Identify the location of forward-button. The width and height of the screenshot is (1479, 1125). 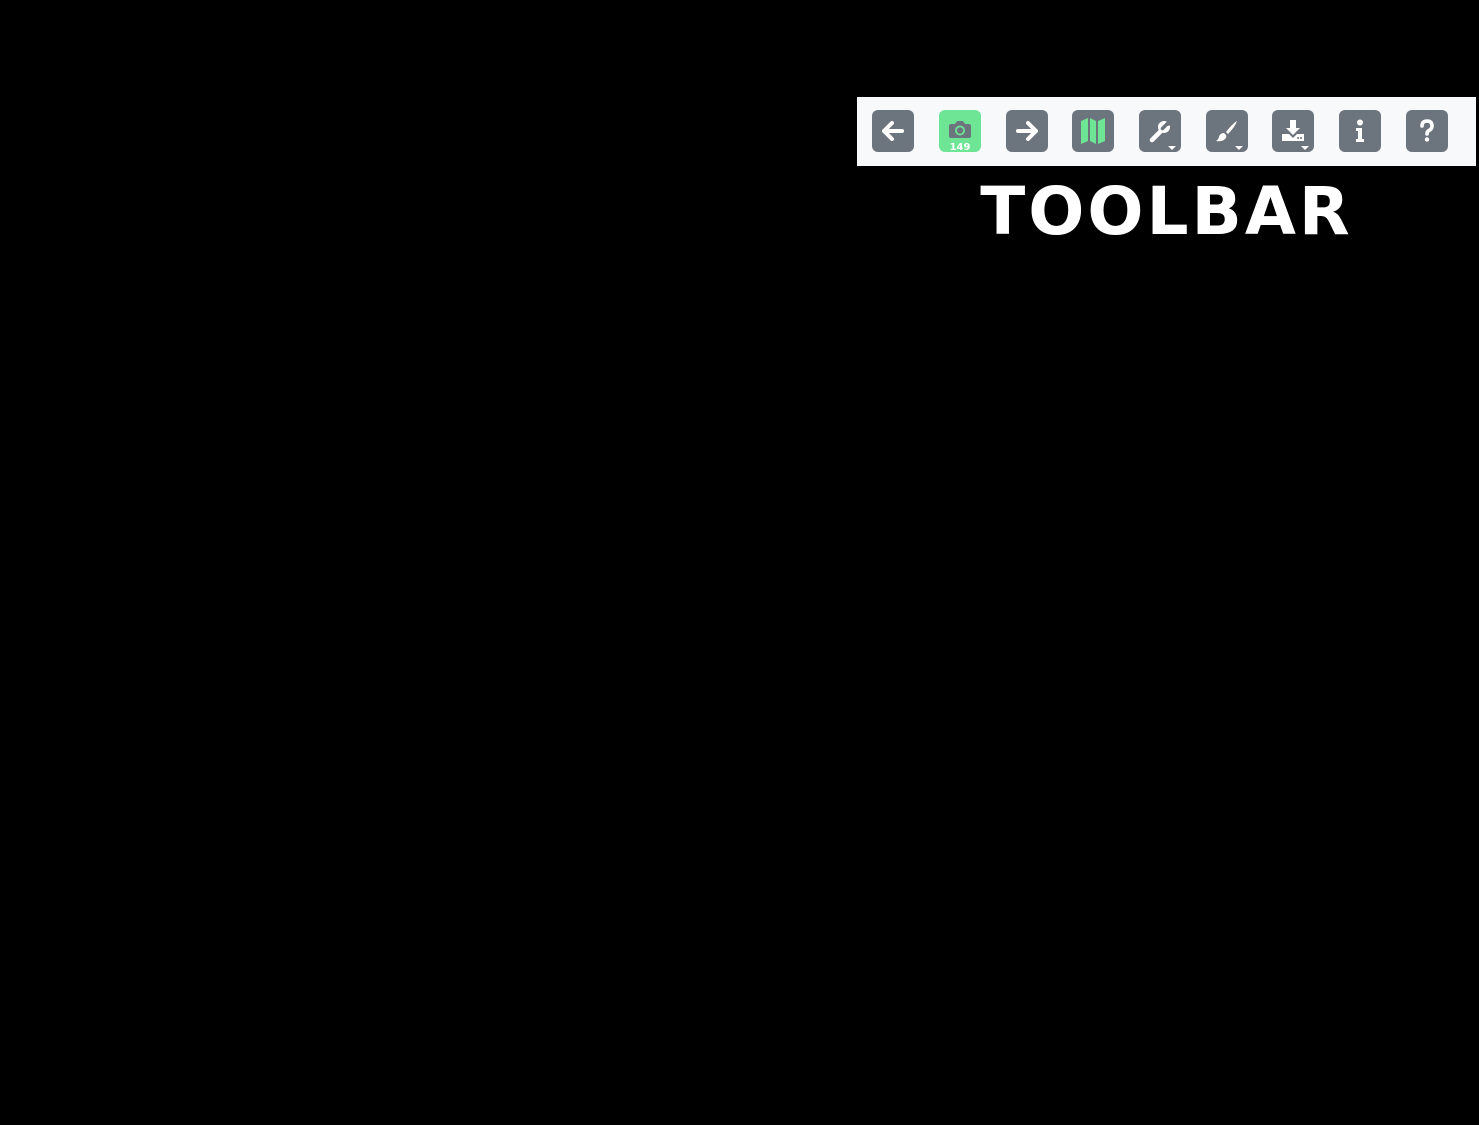
(1027, 131).